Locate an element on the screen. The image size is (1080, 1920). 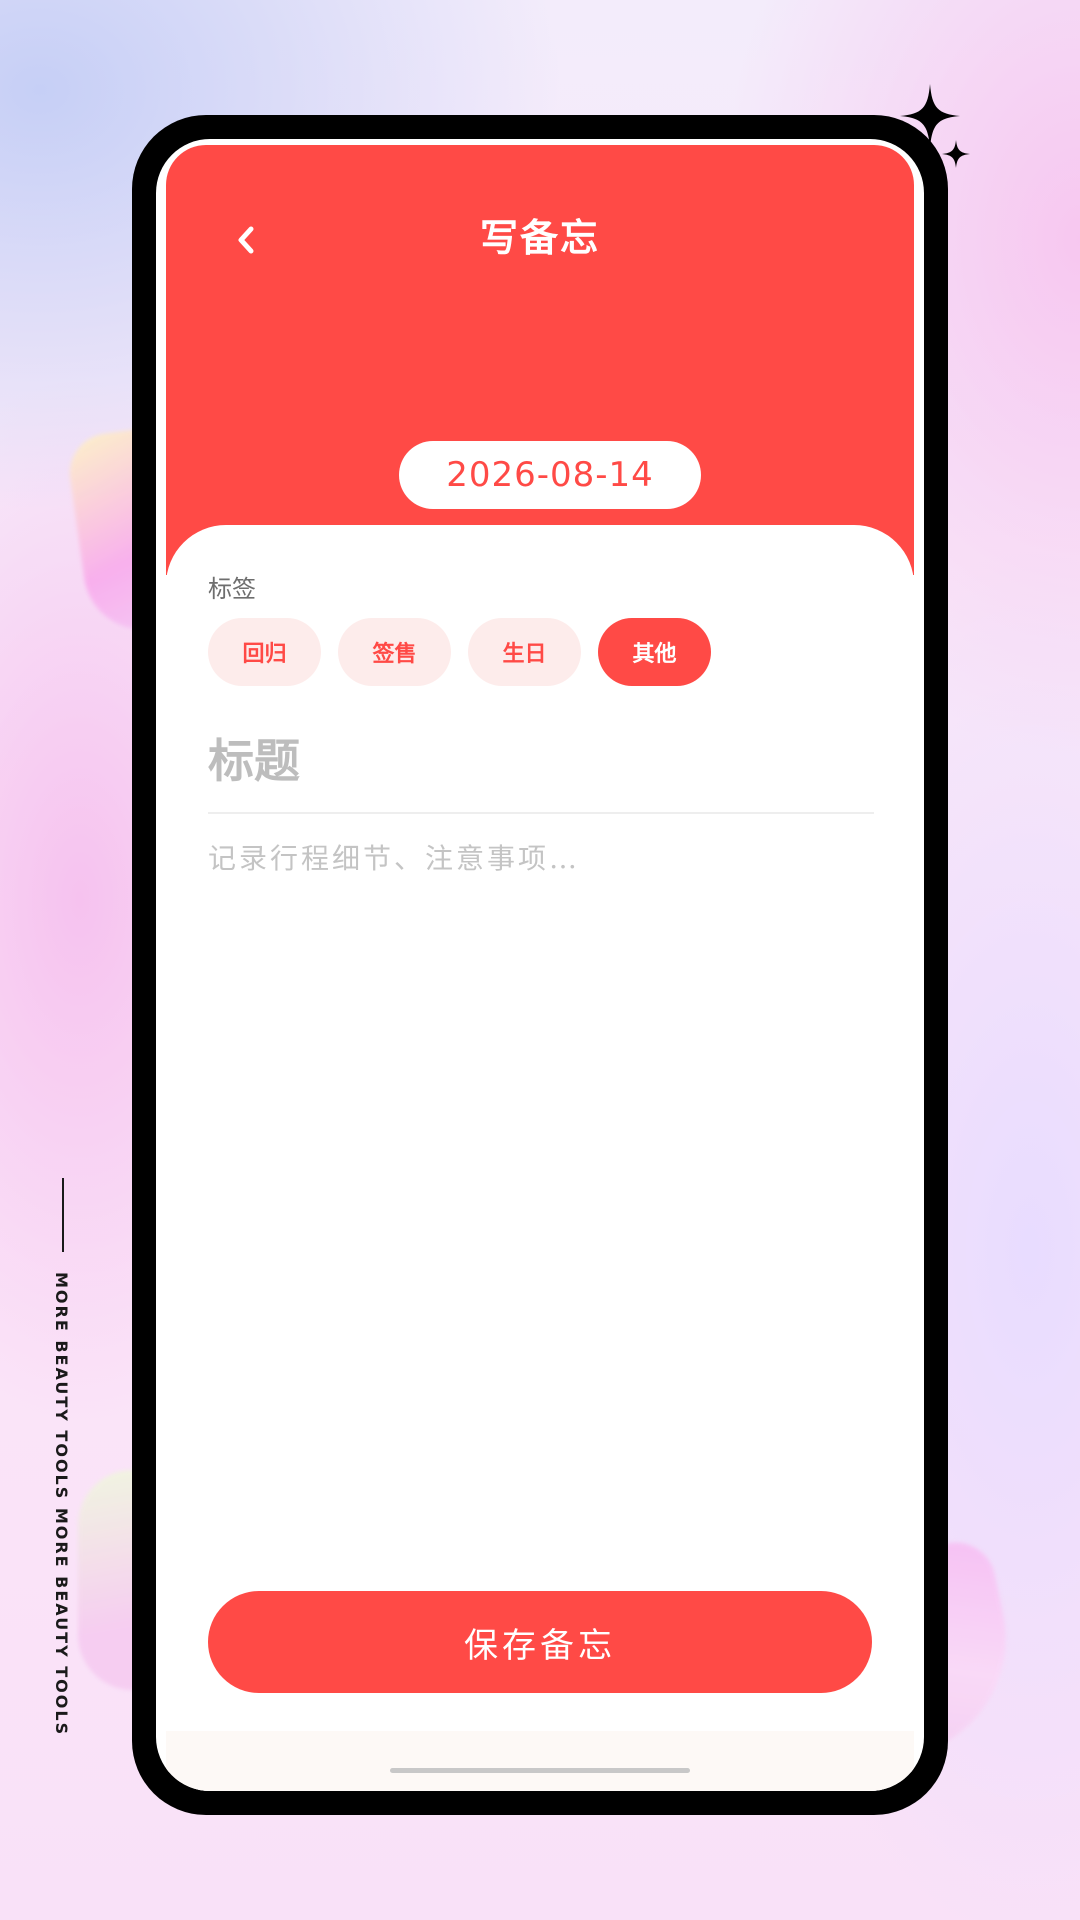
date-picker: 2026-08-14 is located at coordinates (550, 475).